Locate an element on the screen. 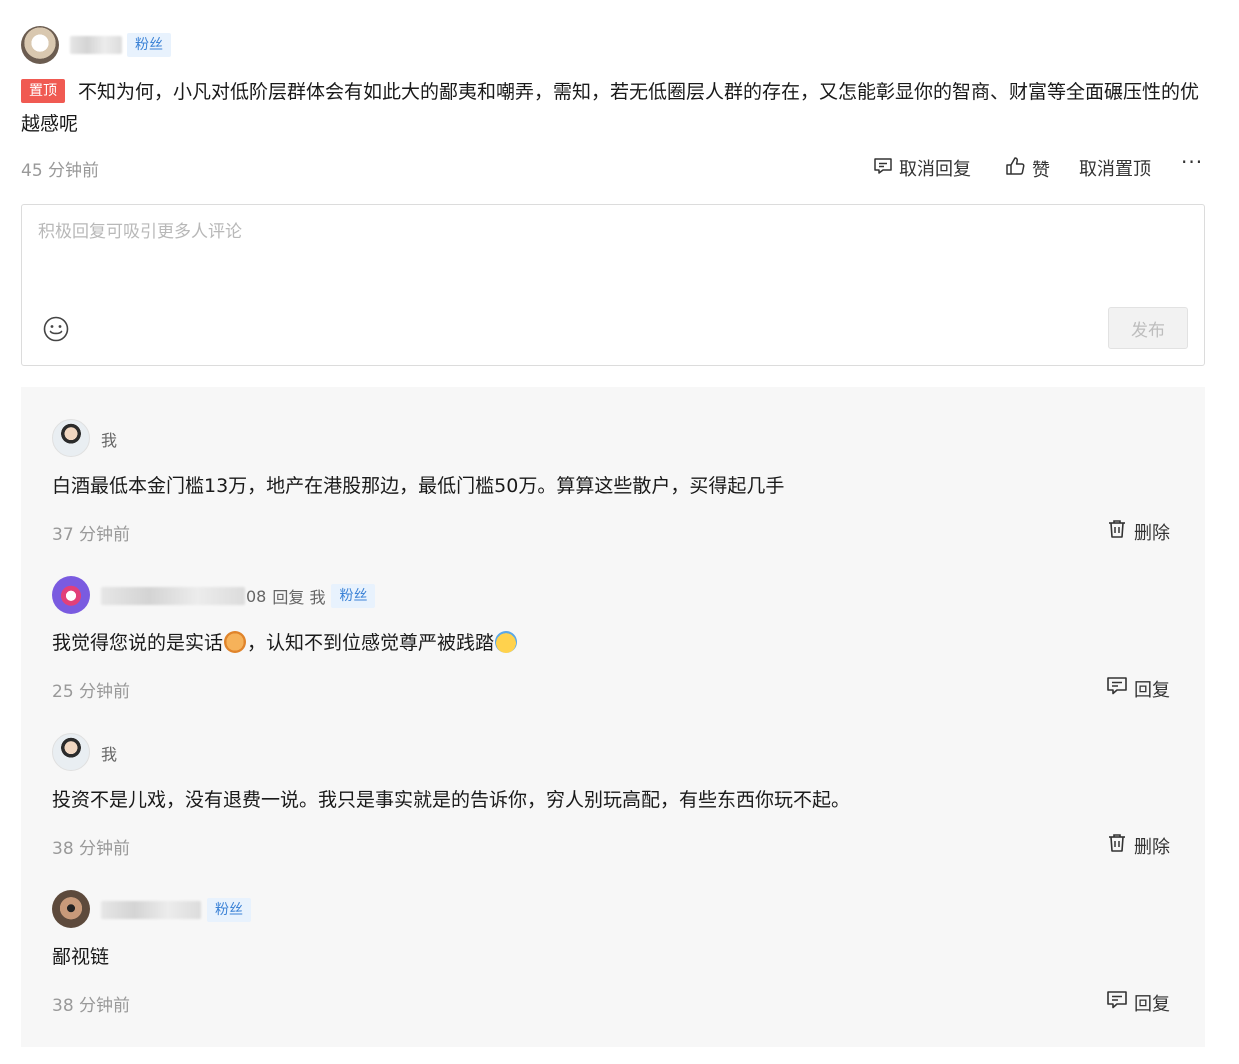  comment-time: 45 分钟前 is located at coordinates (60, 171).